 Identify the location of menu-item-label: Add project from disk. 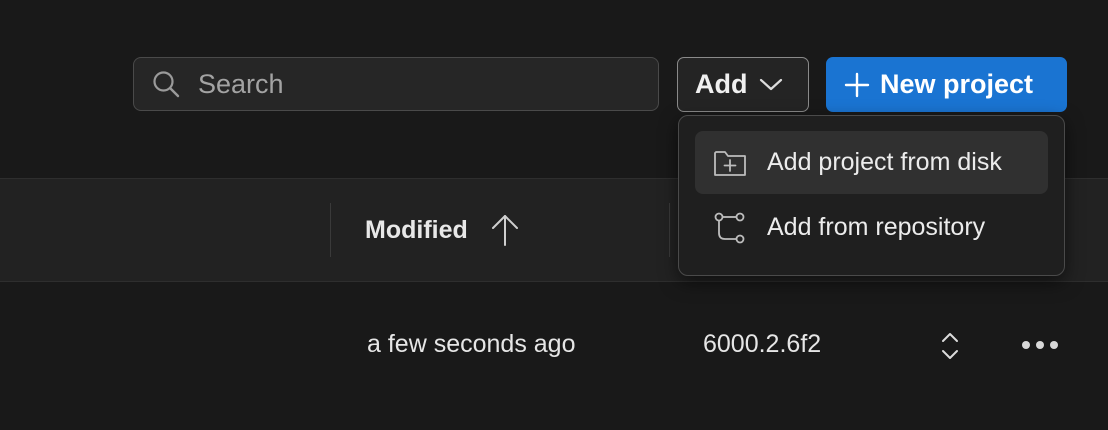
(884, 162).